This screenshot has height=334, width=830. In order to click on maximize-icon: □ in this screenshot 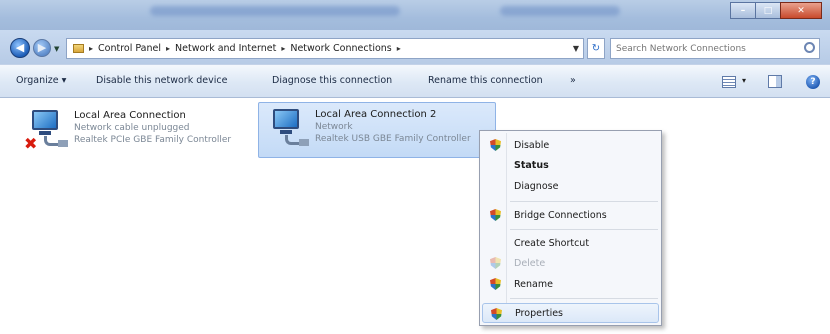, I will do `click(768, 10)`.